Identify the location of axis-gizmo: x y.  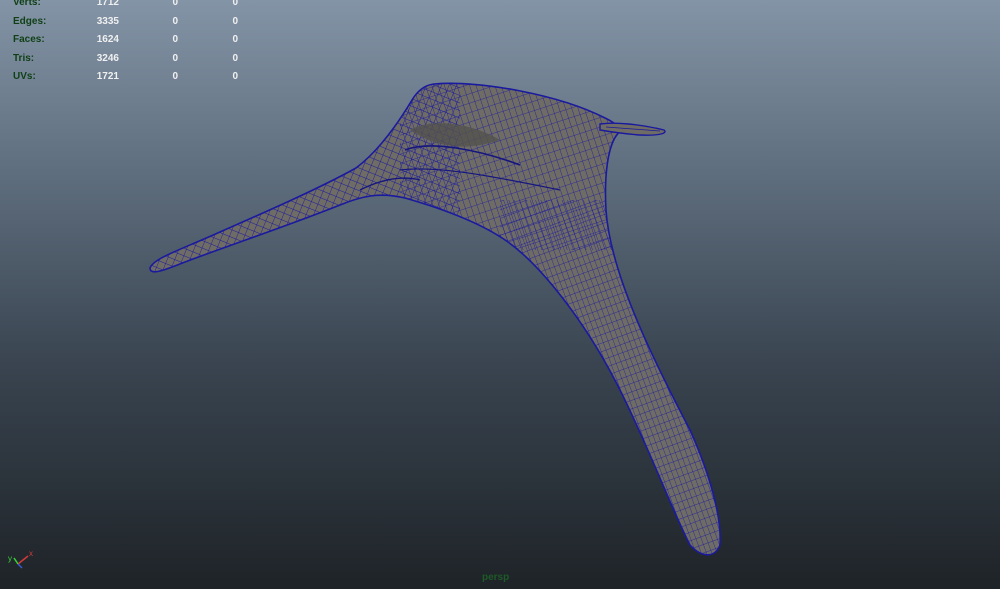
(20, 559).